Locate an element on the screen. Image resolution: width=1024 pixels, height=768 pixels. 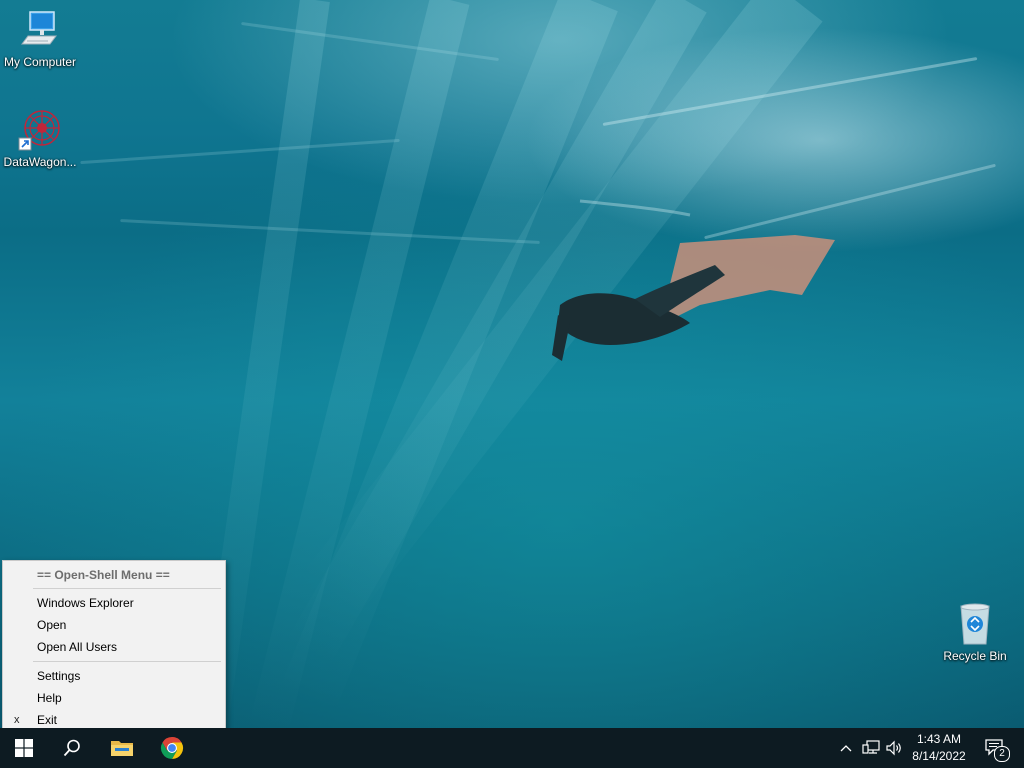
action-center-button: 2 is located at coordinates (995, 748).